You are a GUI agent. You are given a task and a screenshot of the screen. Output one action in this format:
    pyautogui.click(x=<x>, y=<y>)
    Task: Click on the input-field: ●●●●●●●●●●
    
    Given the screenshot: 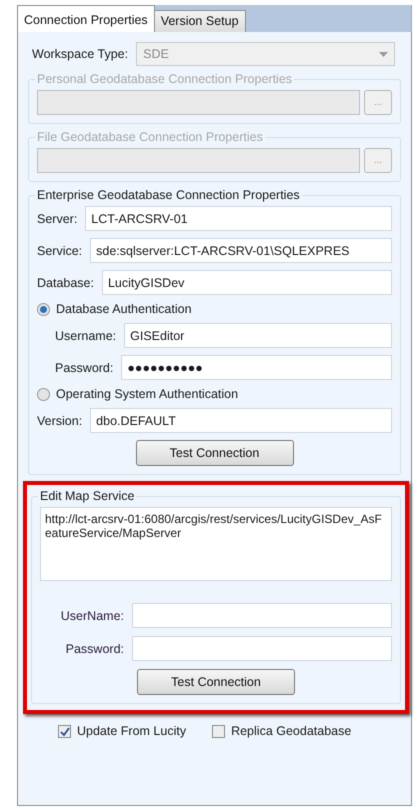 What is the action you would take?
    pyautogui.click(x=256, y=367)
    